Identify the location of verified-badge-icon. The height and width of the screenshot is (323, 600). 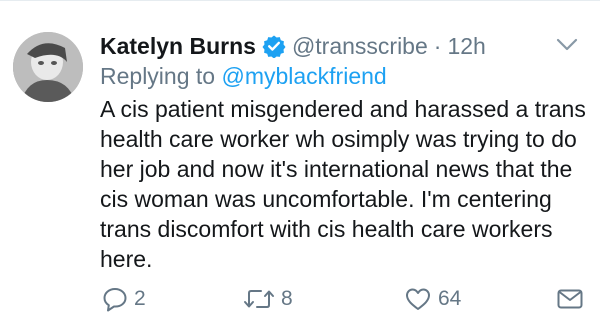
(274, 46).